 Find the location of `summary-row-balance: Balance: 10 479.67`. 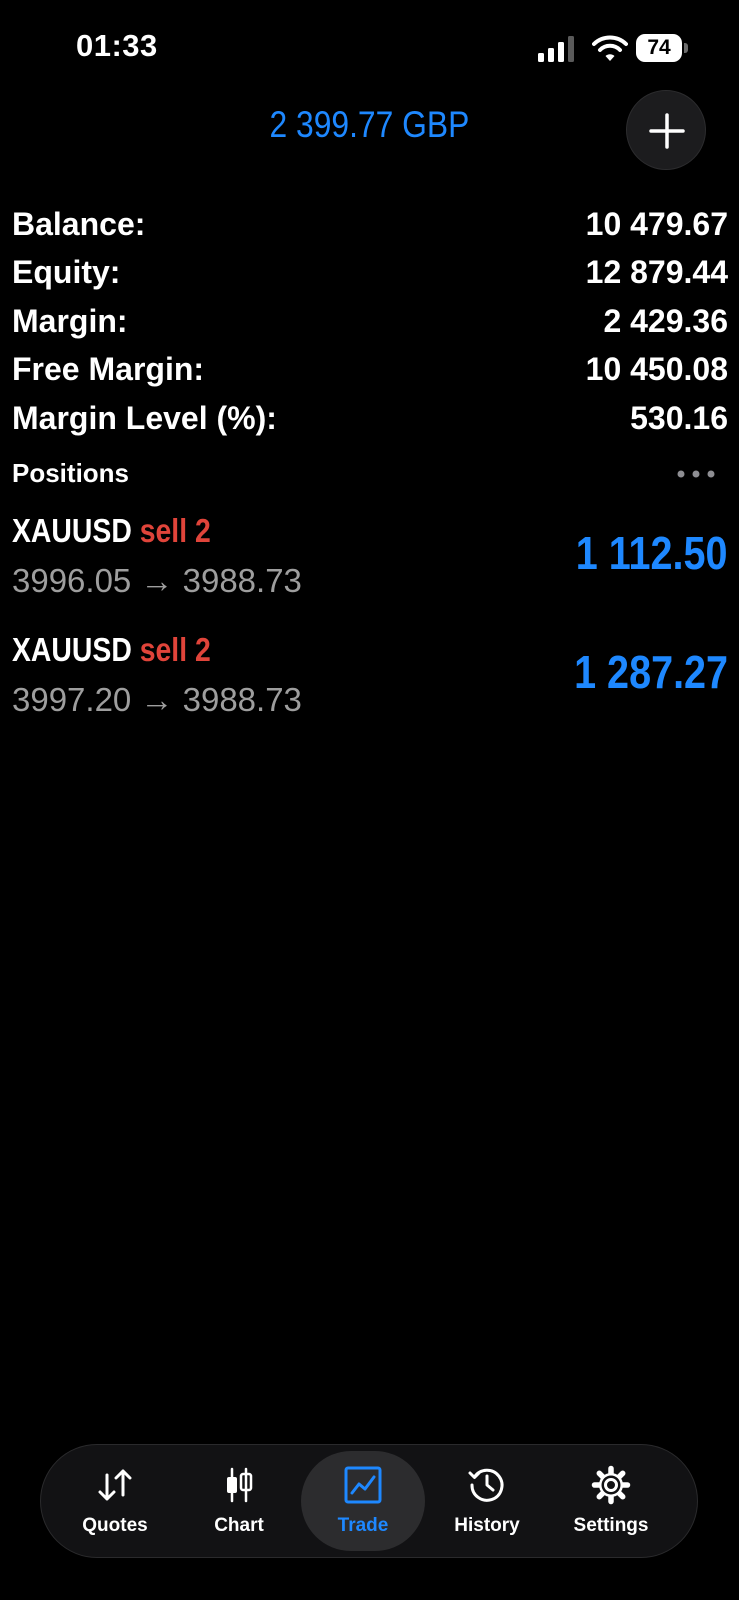

summary-row-balance: Balance: 10 479.67 is located at coordinates (370, 224).